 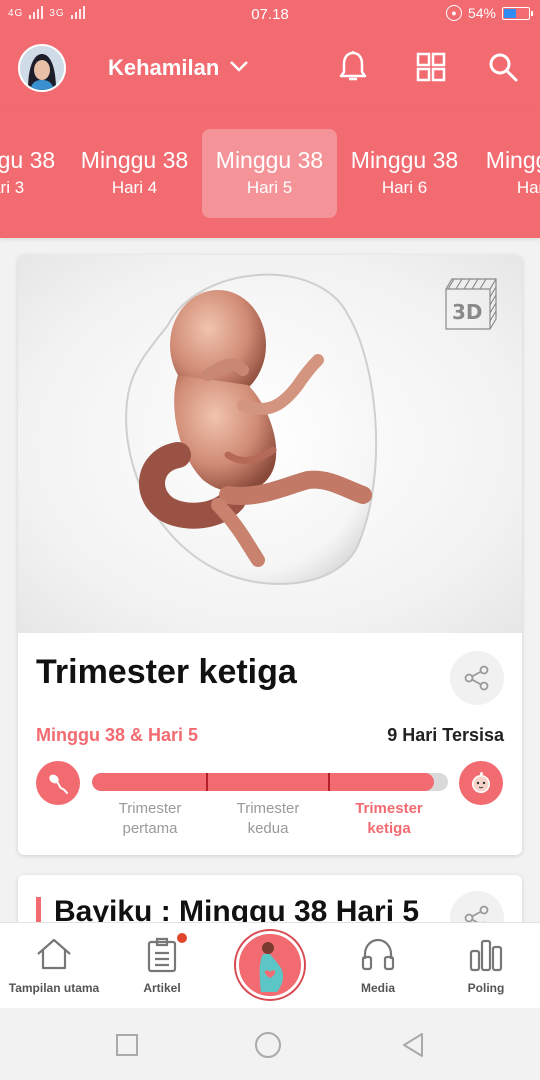 What do you see at coordinates (164, 67) in the screenshot?
I see `header-title: Kehamilan` at bounding box center [164, 67].